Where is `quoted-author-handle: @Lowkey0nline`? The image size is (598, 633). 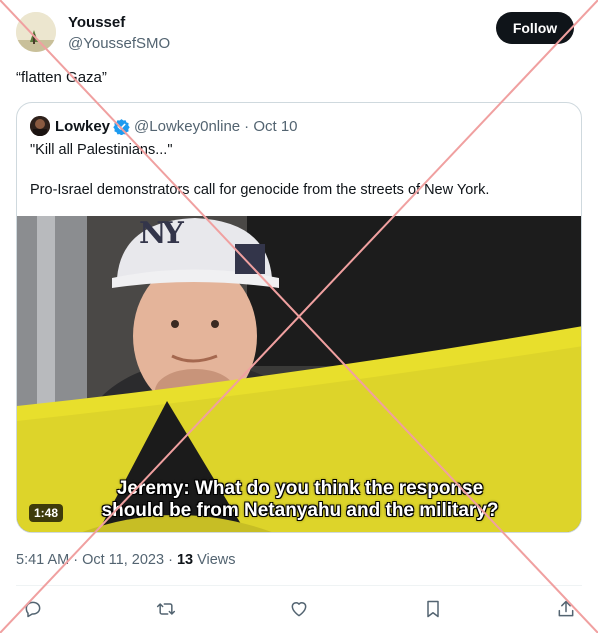
quoted-author-handle: @Lowkey0nline is located at coordinates (187, 126).